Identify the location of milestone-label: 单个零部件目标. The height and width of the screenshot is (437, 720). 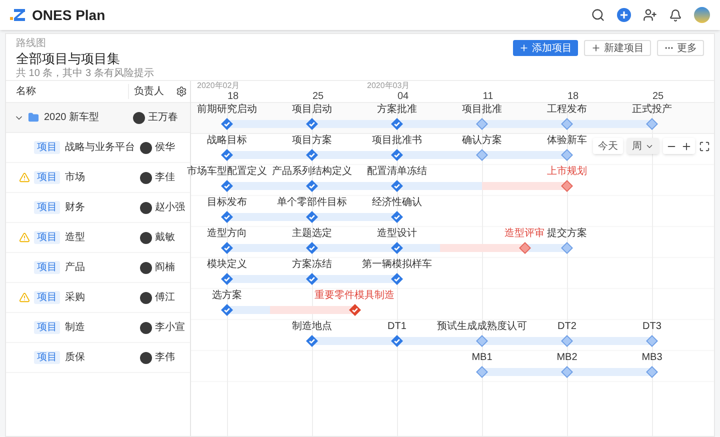
(312, 203).